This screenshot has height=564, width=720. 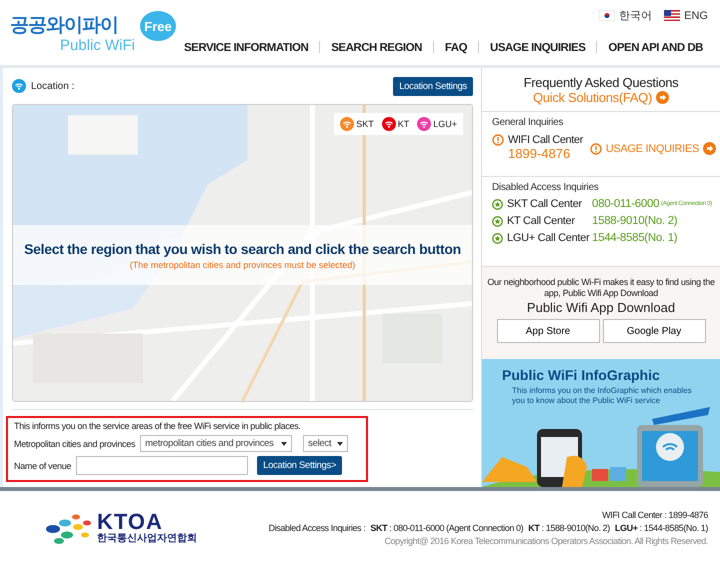 What do you see at coordinates (158, 426) in the screenshot?
I see `search-intro: This informs you on the service areas of the free WiFi service in public places.` at bounding box center [158, 426].